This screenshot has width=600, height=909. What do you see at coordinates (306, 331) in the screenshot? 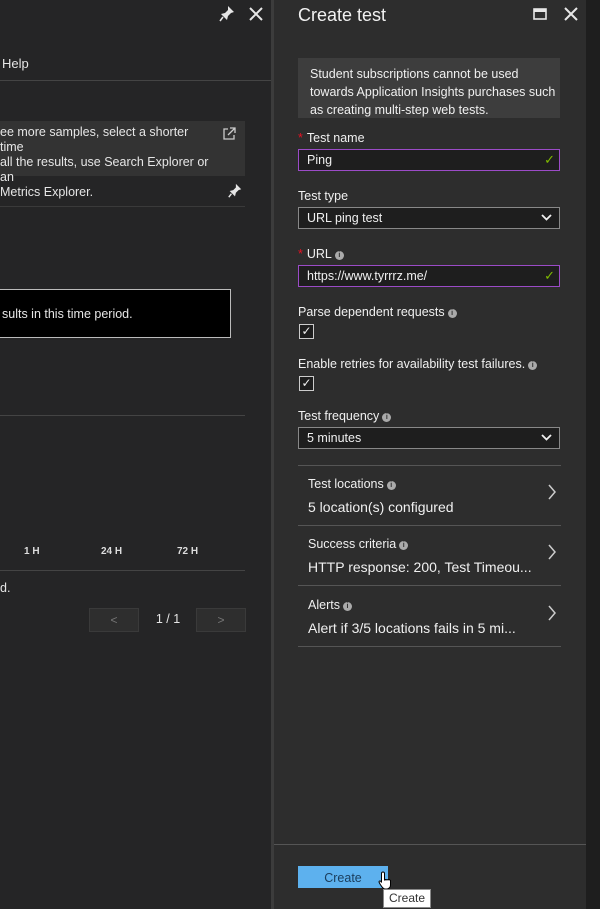
I see `parse-dependent-checkbox: ✓` at bounding box center [306, 331].